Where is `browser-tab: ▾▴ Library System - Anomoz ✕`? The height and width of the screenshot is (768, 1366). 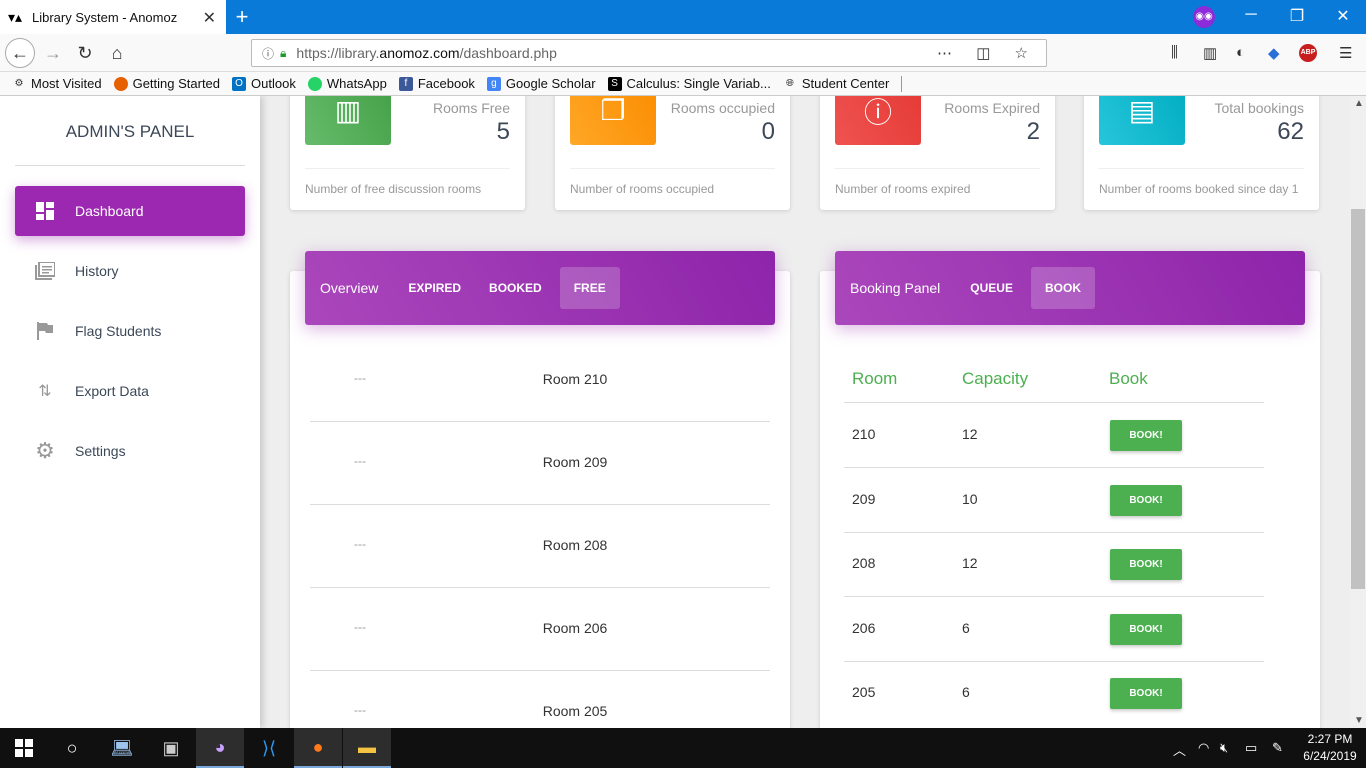
browser-tab: ▾▴ Library System - Anomoz ✕ is located at coordinates (113, 17).